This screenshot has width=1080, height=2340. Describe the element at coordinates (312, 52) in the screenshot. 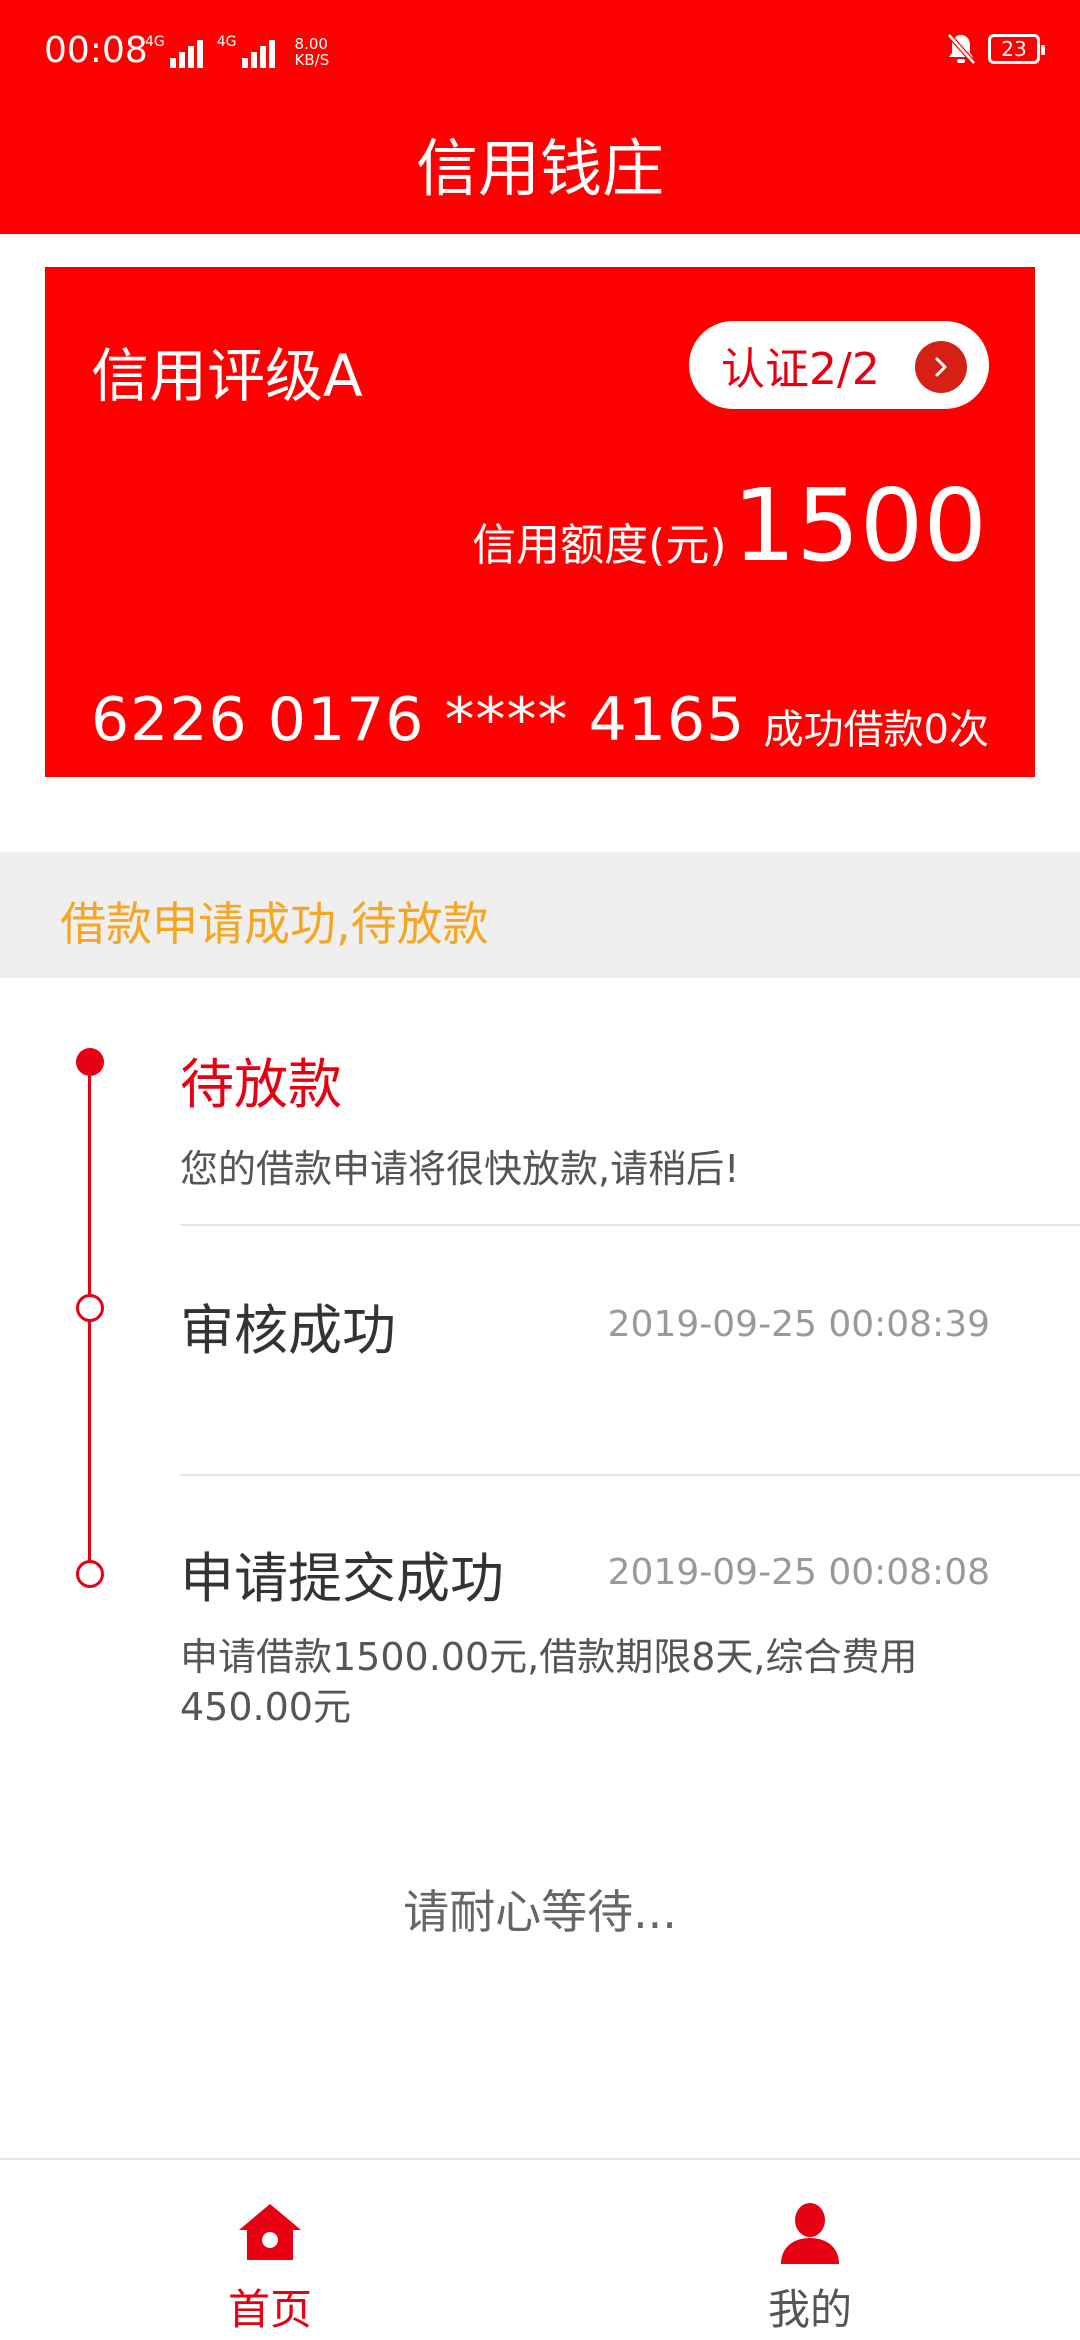

I see `network-speed: 8.00 KB/S` at that location.